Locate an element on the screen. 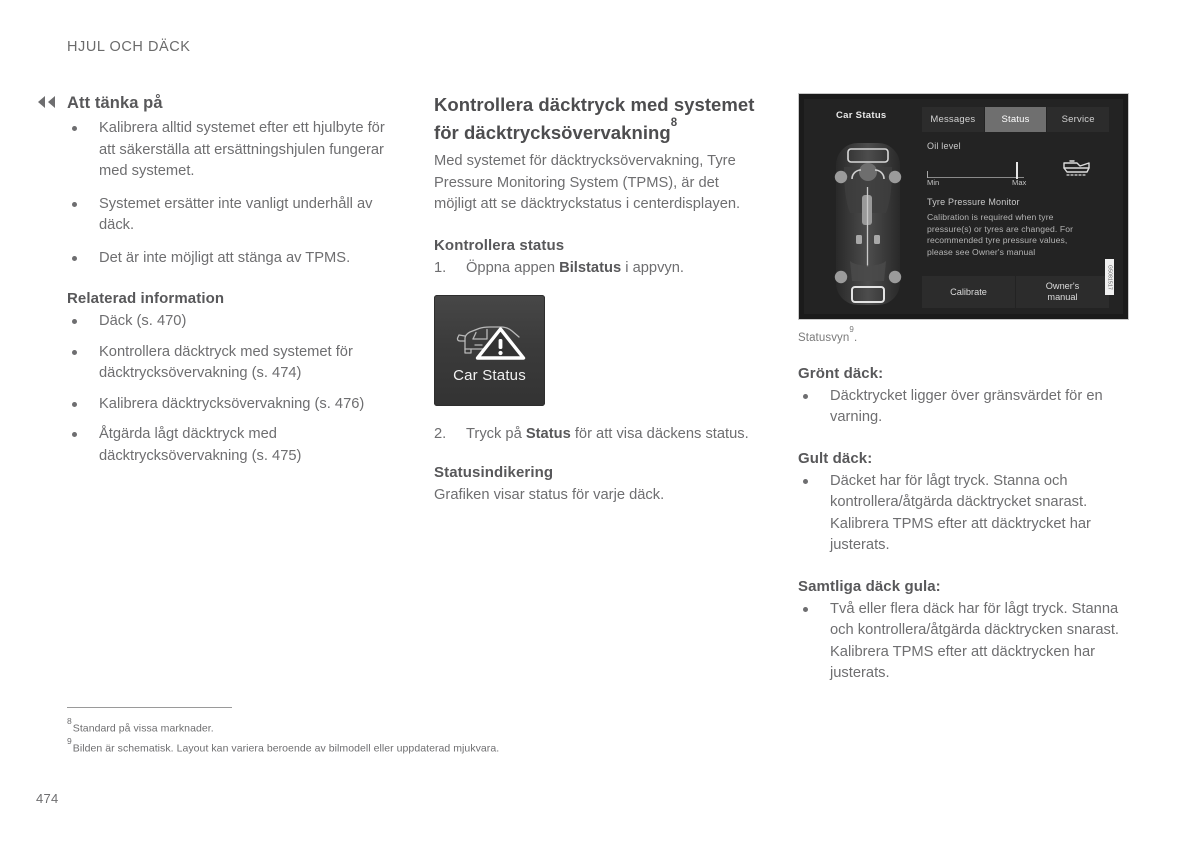 The image size is (1200, 845). gauge-bar is located at coordinates (975, 177).